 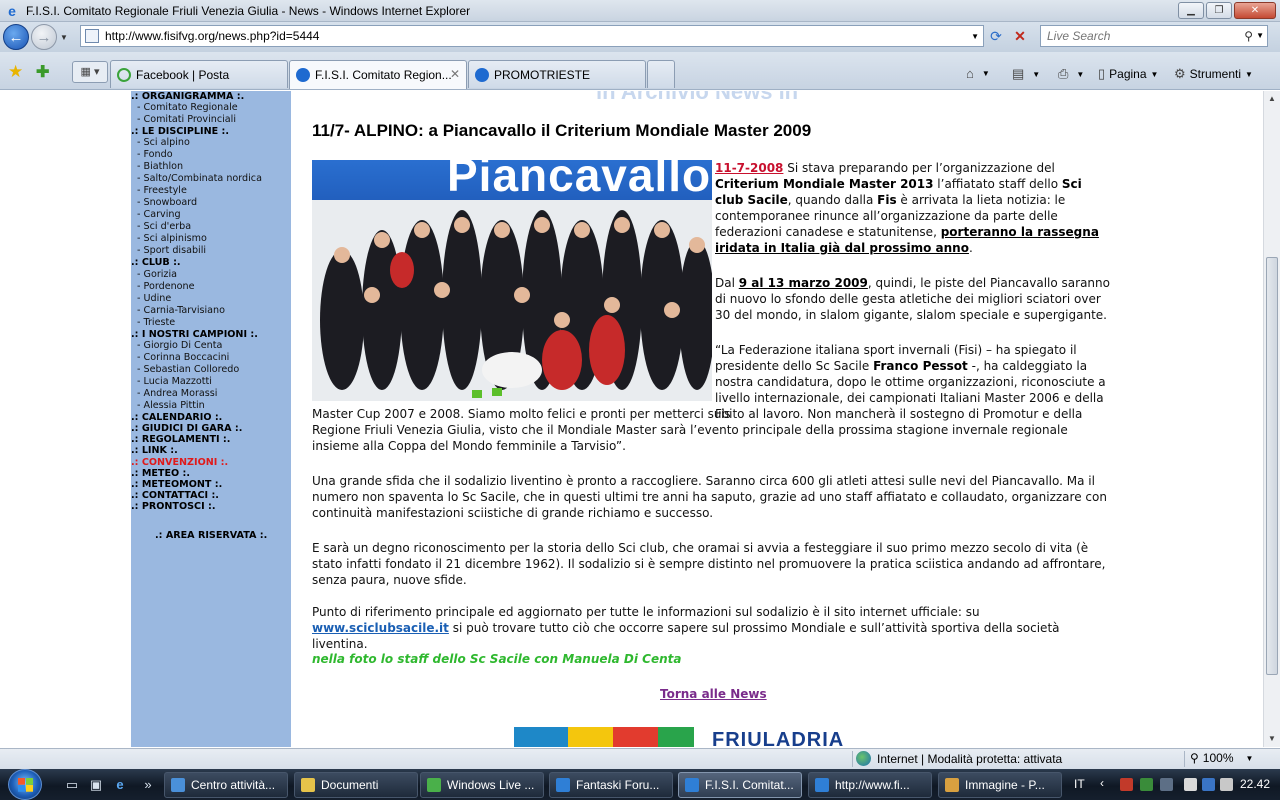 I want to click on tray-expand-icon: ‹, so click(x=1102, y=783).